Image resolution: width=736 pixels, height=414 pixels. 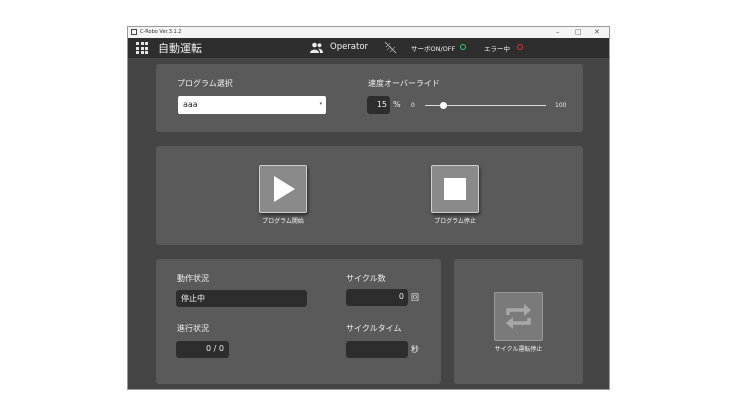 I want to click on operation-status-label: 動作状況, so click(x=193, y=278).